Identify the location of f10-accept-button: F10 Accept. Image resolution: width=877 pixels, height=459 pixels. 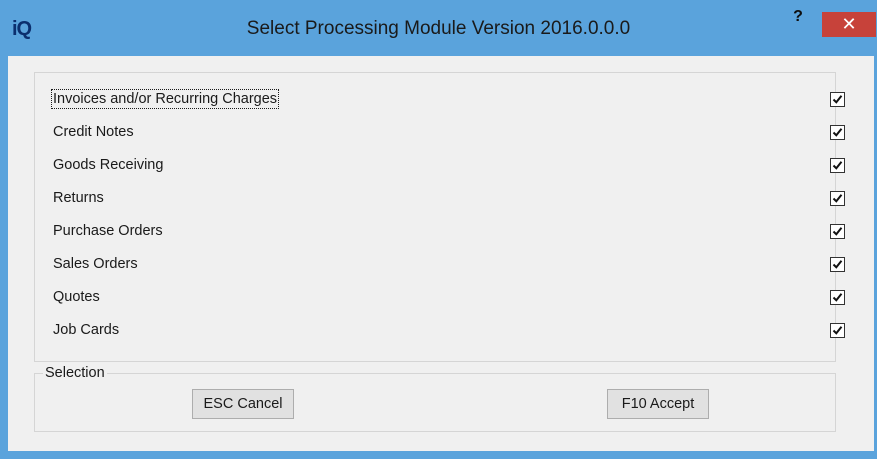
(658, 404).